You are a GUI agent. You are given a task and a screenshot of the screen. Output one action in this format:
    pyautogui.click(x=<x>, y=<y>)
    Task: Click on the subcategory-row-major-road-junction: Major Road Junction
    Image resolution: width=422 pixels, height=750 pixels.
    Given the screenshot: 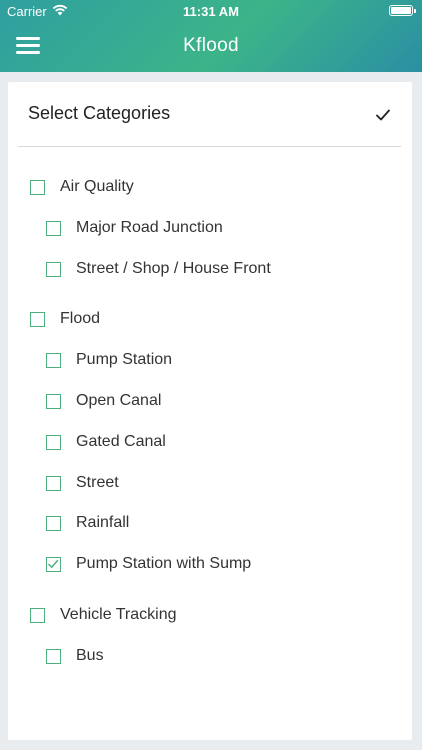 What is the action you would take?
    pyautogui.click(x=134, y=228)
    